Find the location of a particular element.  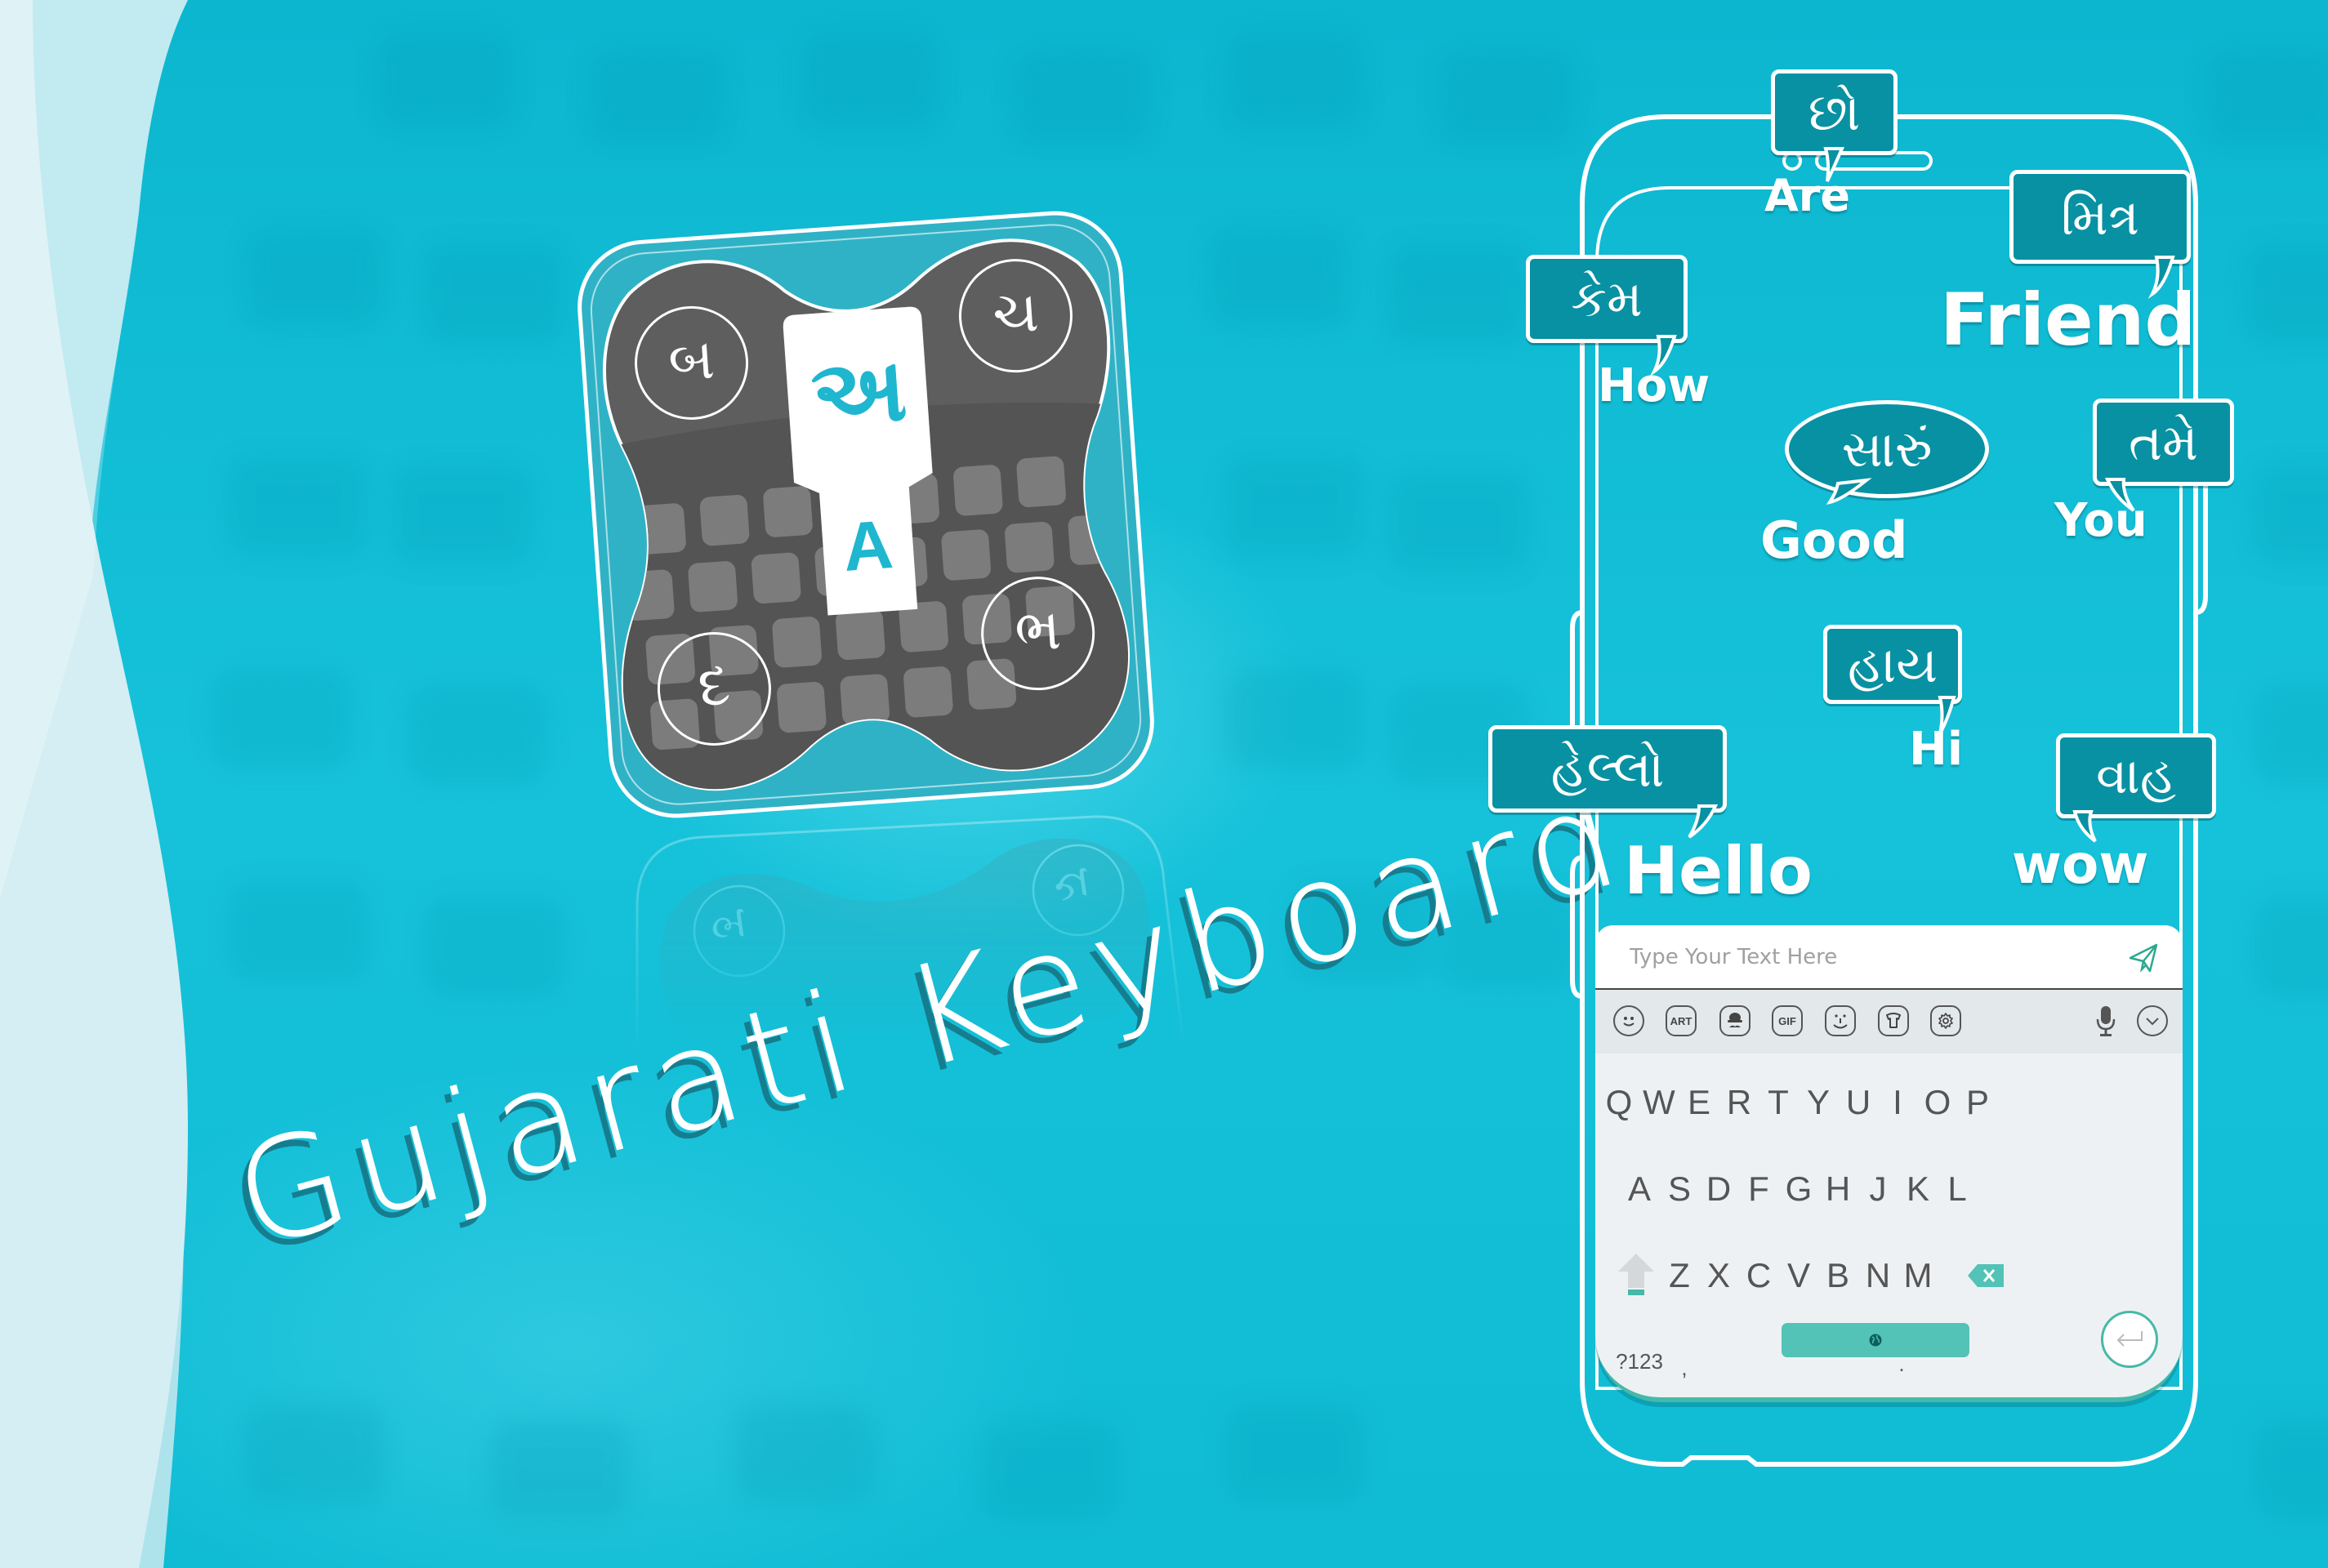

enter-icon is located at coordinates (2130, 1339).